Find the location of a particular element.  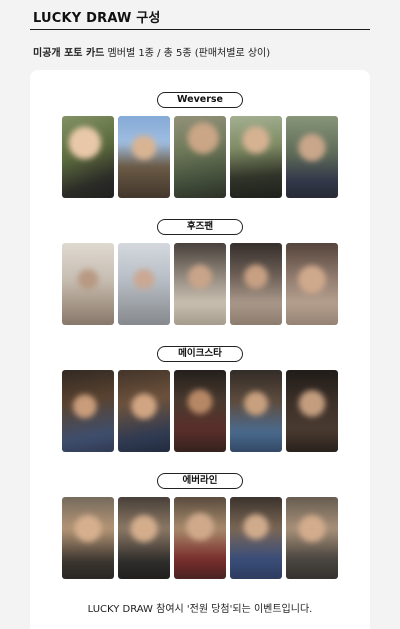

vendor-label: 메이크스타 is located at coordinates (200, 354).